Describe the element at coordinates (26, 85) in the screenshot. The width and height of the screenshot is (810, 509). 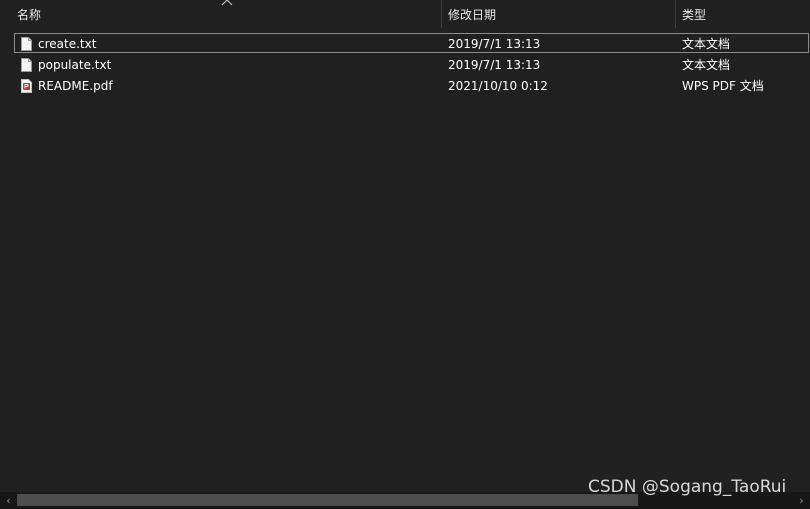
I see `pdf-file-icon` at that location.